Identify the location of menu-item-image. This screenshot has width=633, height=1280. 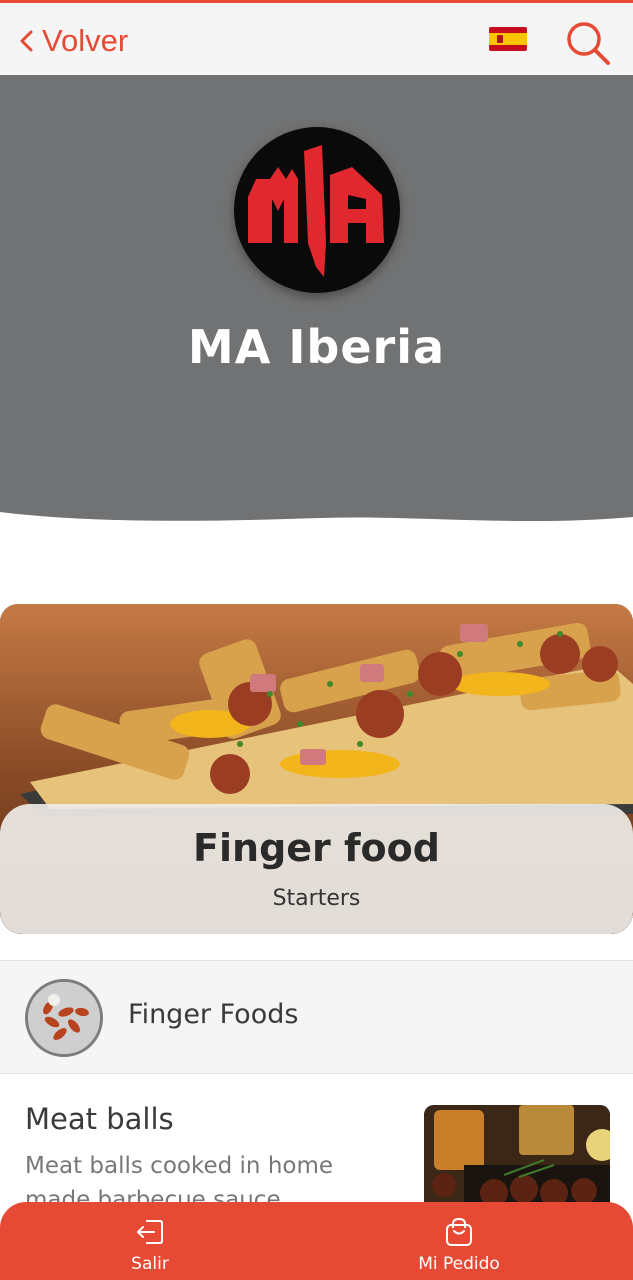
(517, 1160).